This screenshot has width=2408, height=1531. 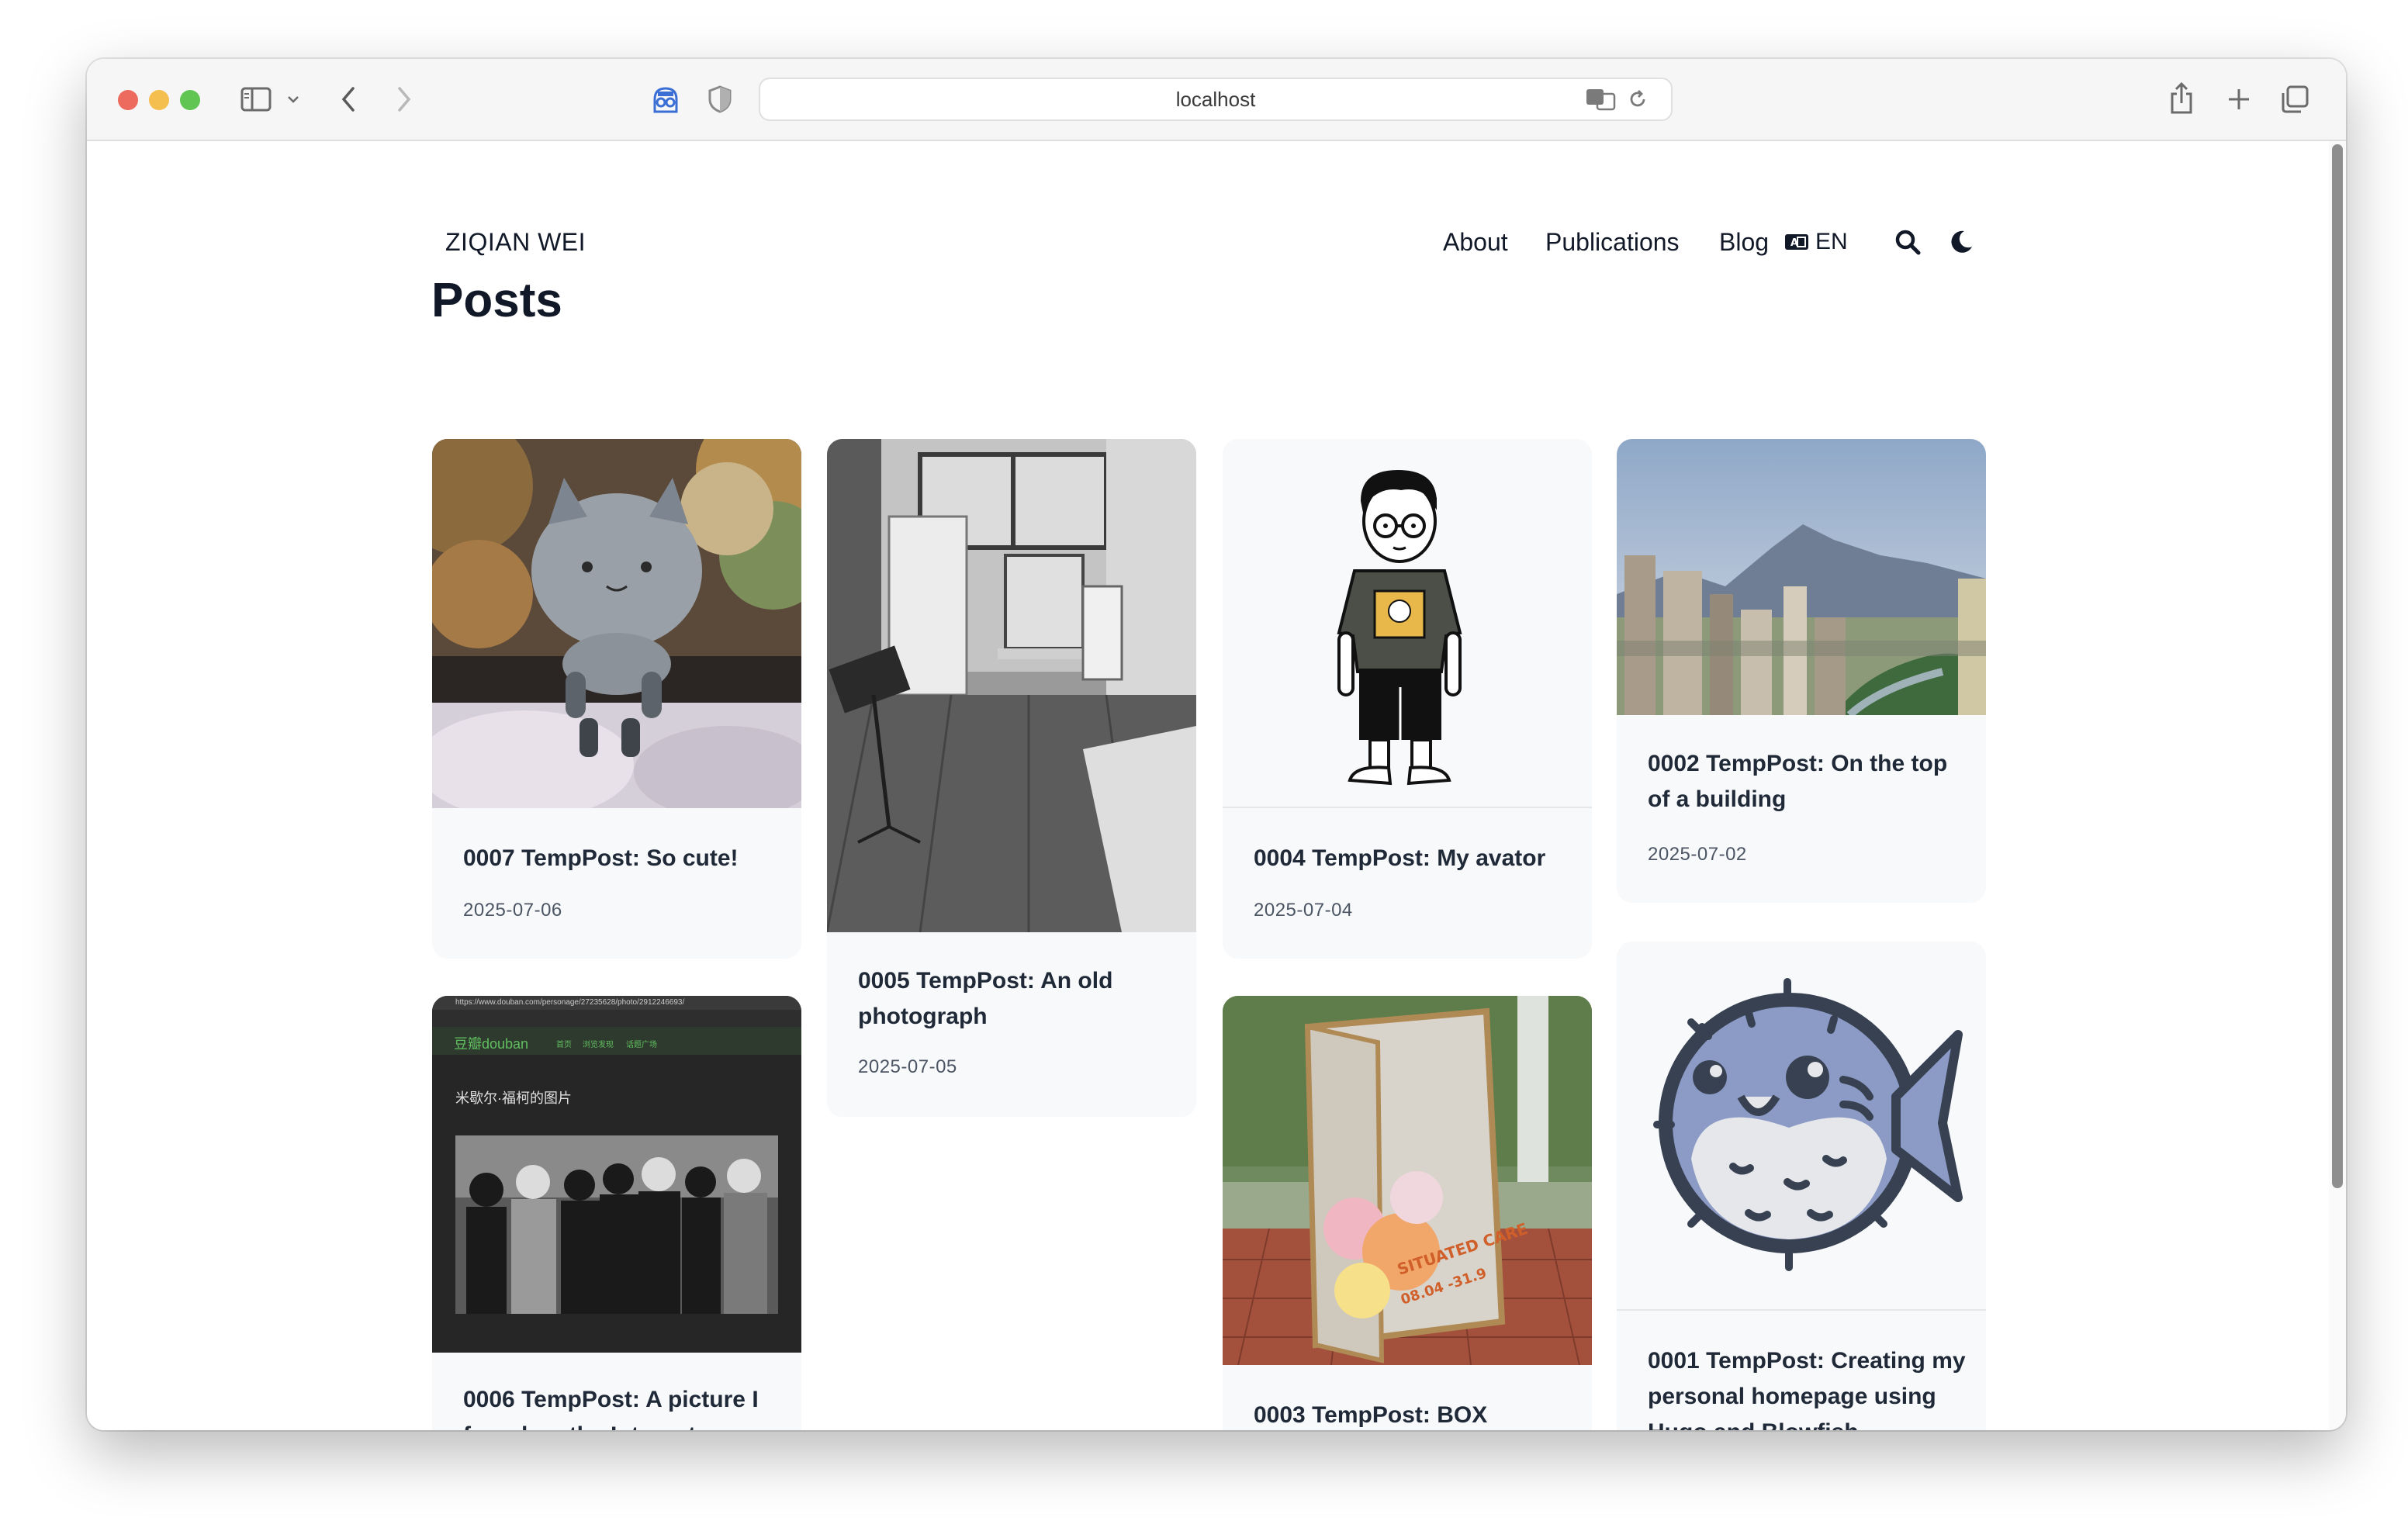 What do you see at coordinates (564, 1045) in the screenshot?
I see `douban-nav-1: 首页` at bounding box center [564, 1045].